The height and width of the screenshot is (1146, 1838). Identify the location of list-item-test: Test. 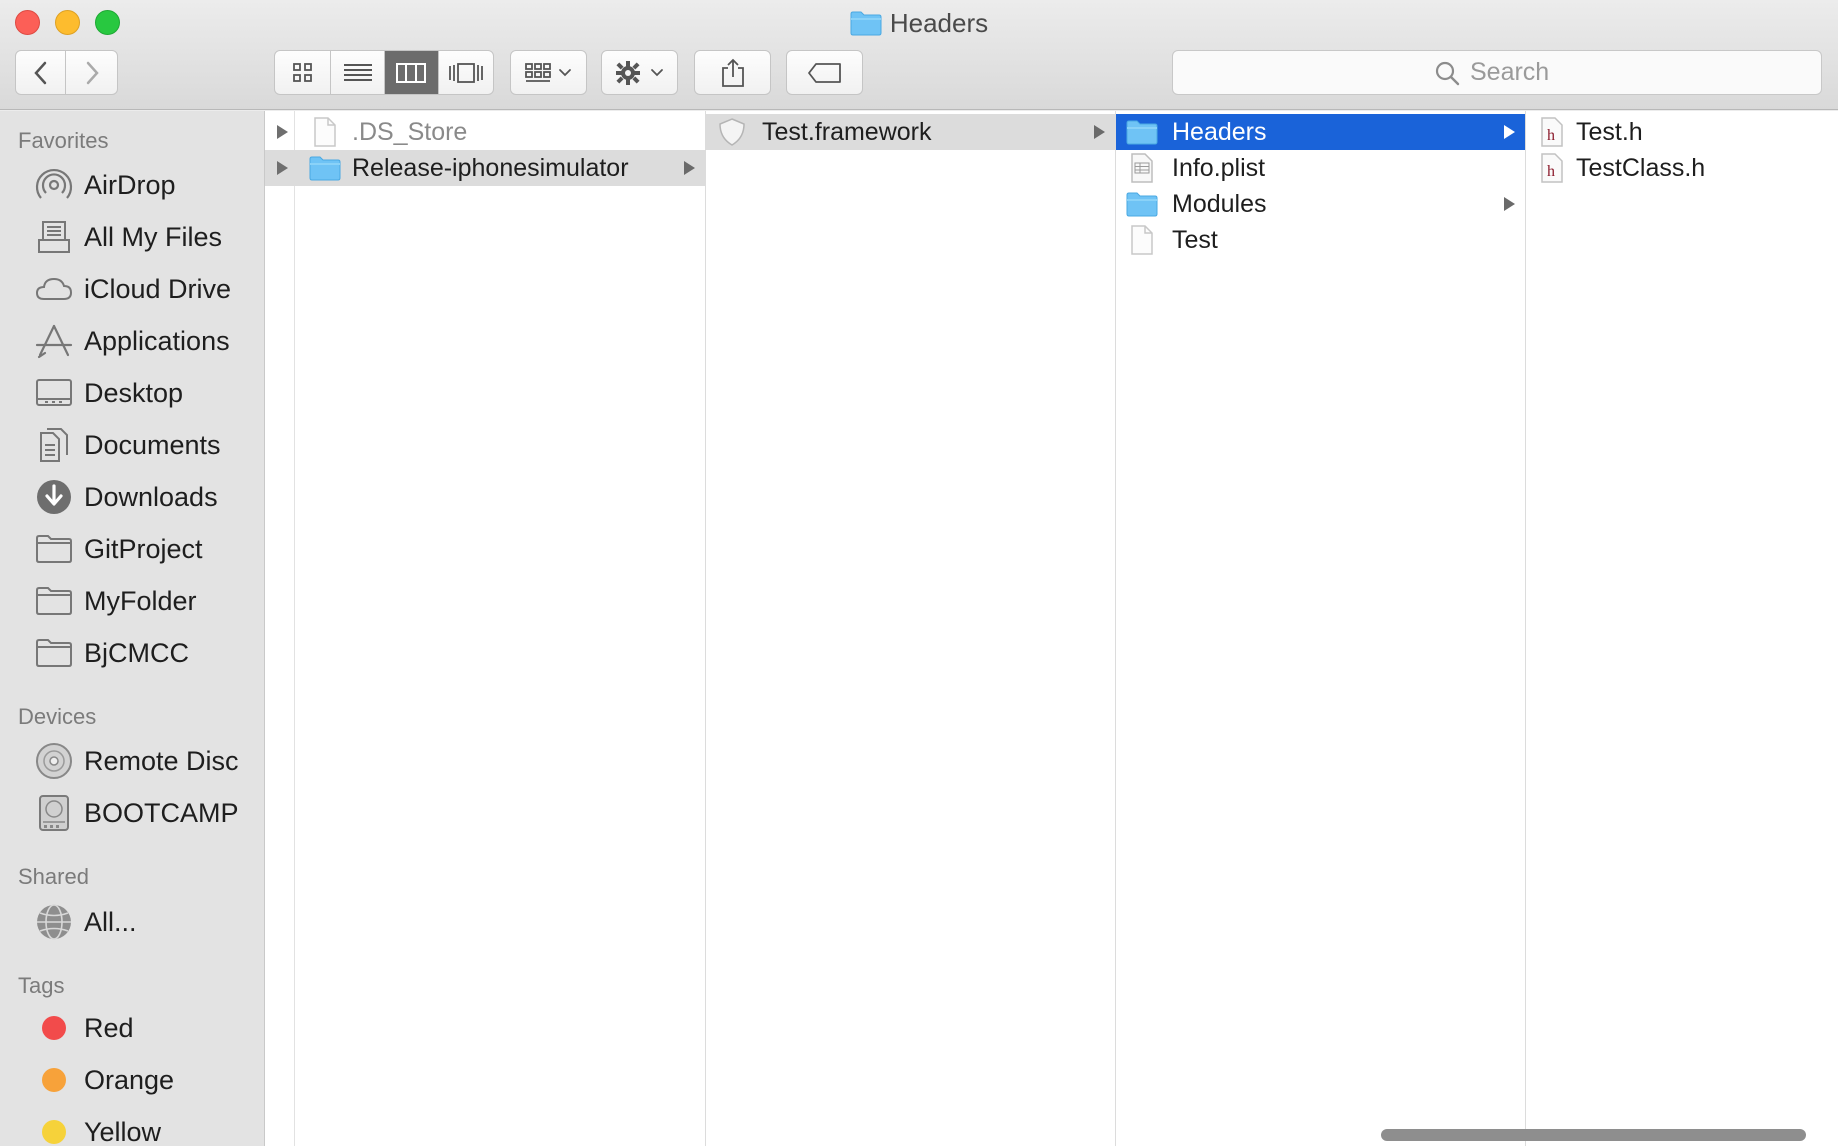
(1320, 240).